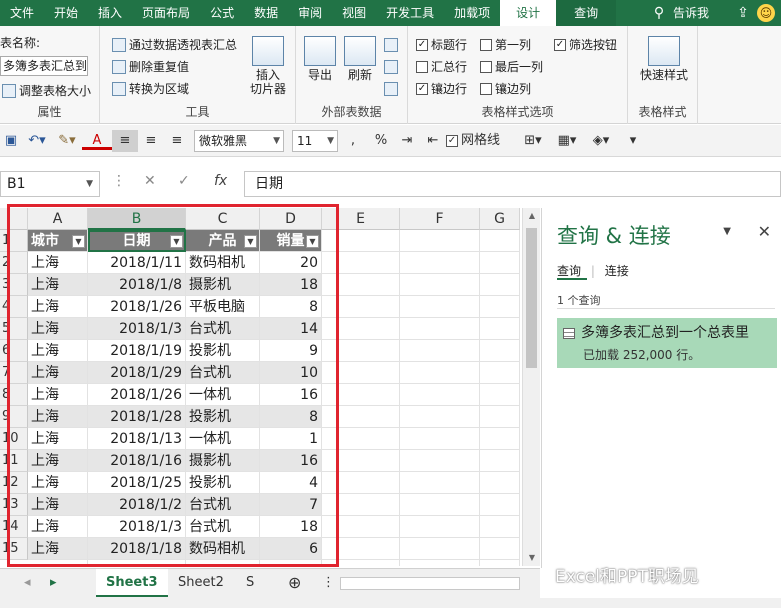  Describe the element at coordinates (620, 271) in the screenshot. I see `tab-connections: 连接` at that location.